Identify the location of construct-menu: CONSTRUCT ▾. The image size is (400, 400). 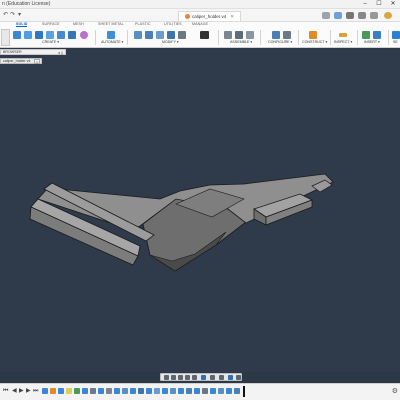
(314, 42).